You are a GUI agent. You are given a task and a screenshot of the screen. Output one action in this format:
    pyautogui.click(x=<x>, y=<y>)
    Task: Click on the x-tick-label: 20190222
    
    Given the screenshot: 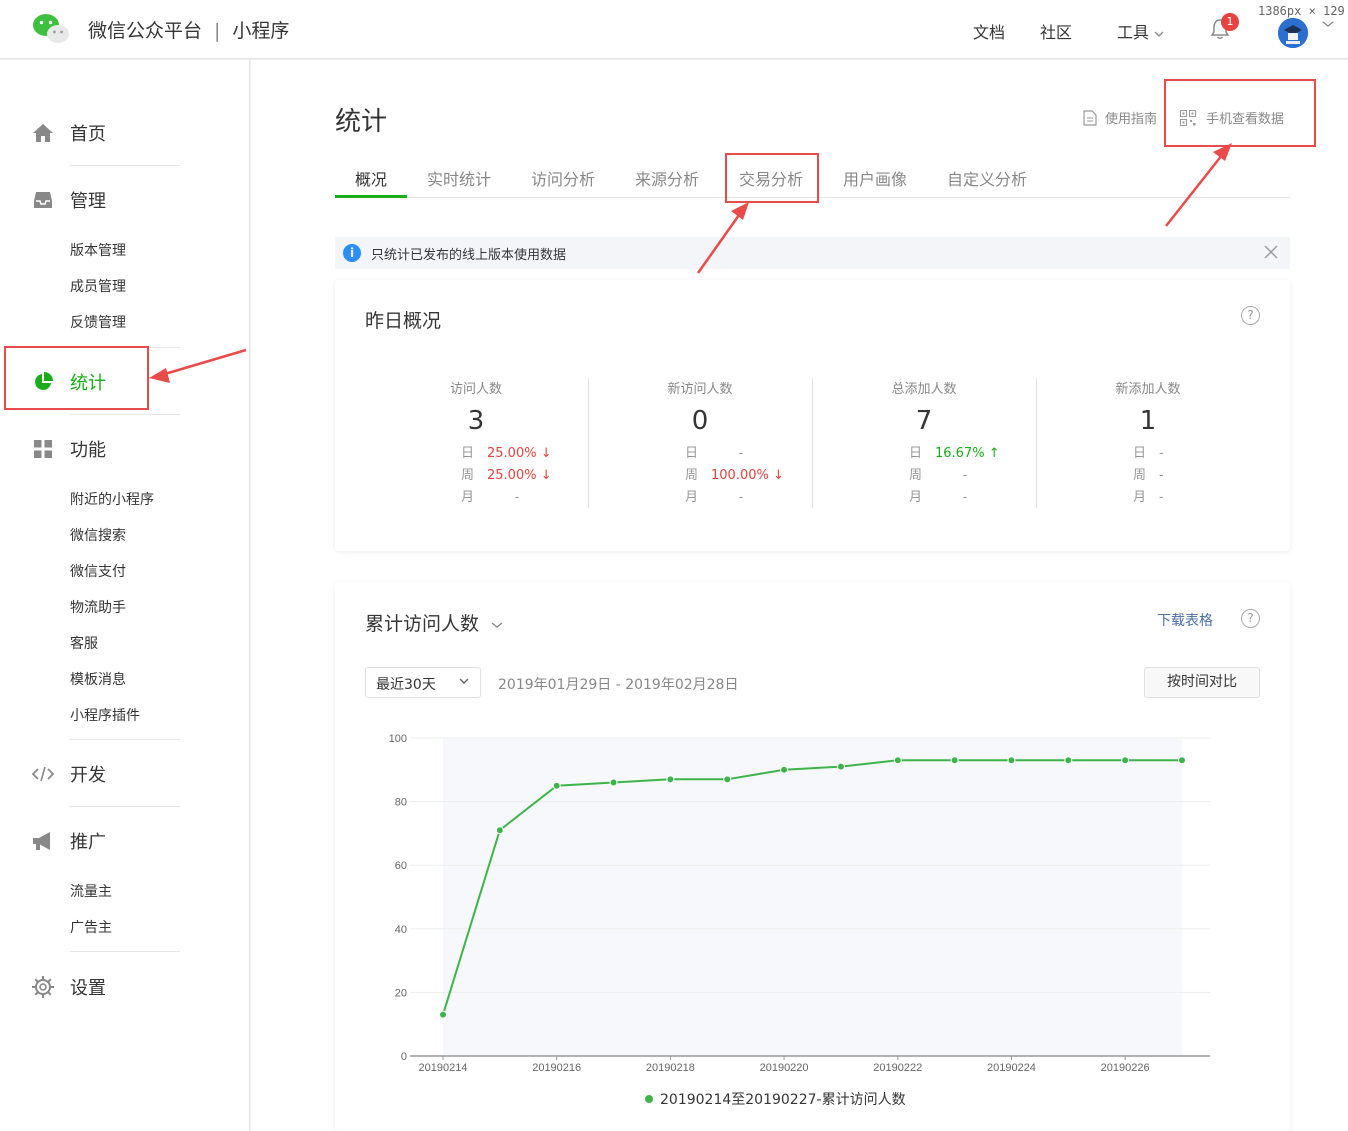 What is the action you would take?
    pyautogui.click(x=897, y=1068)
    